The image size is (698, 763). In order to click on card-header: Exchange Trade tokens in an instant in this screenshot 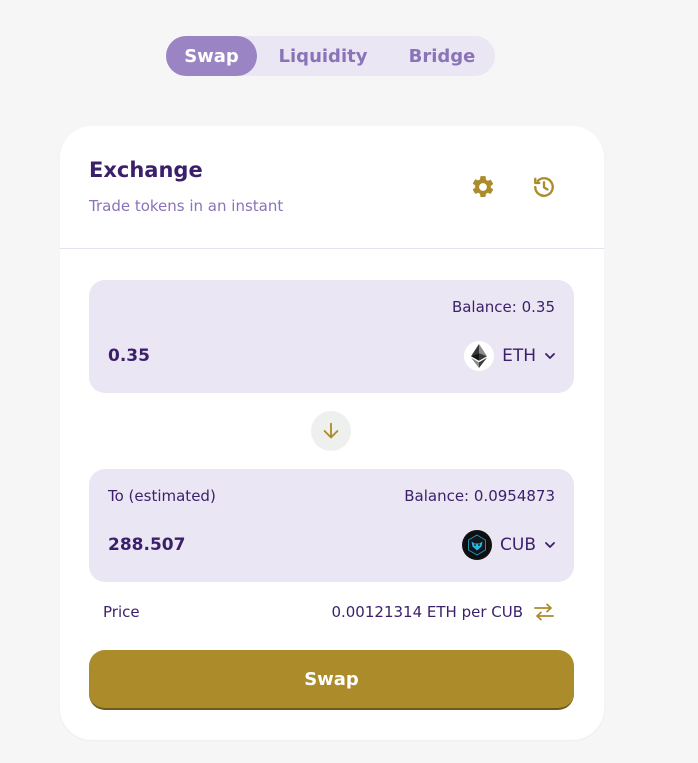, I will do `click(332, 187)`.